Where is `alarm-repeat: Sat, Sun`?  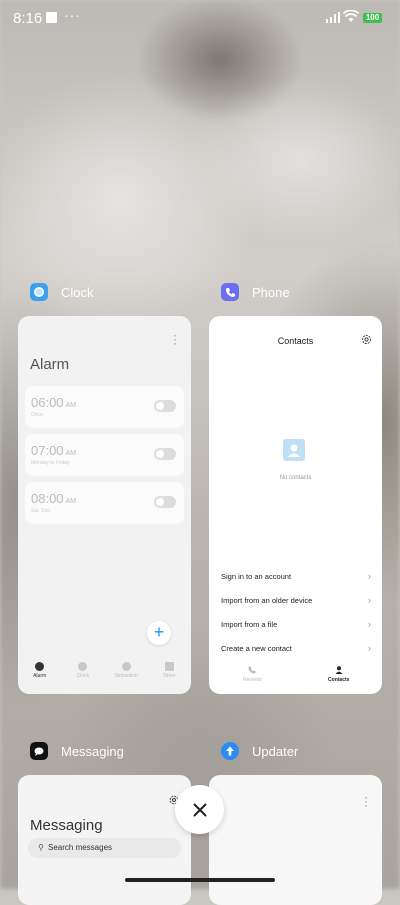 alarm-repeat: Sat, Sun is located at coordinates (41, 511).